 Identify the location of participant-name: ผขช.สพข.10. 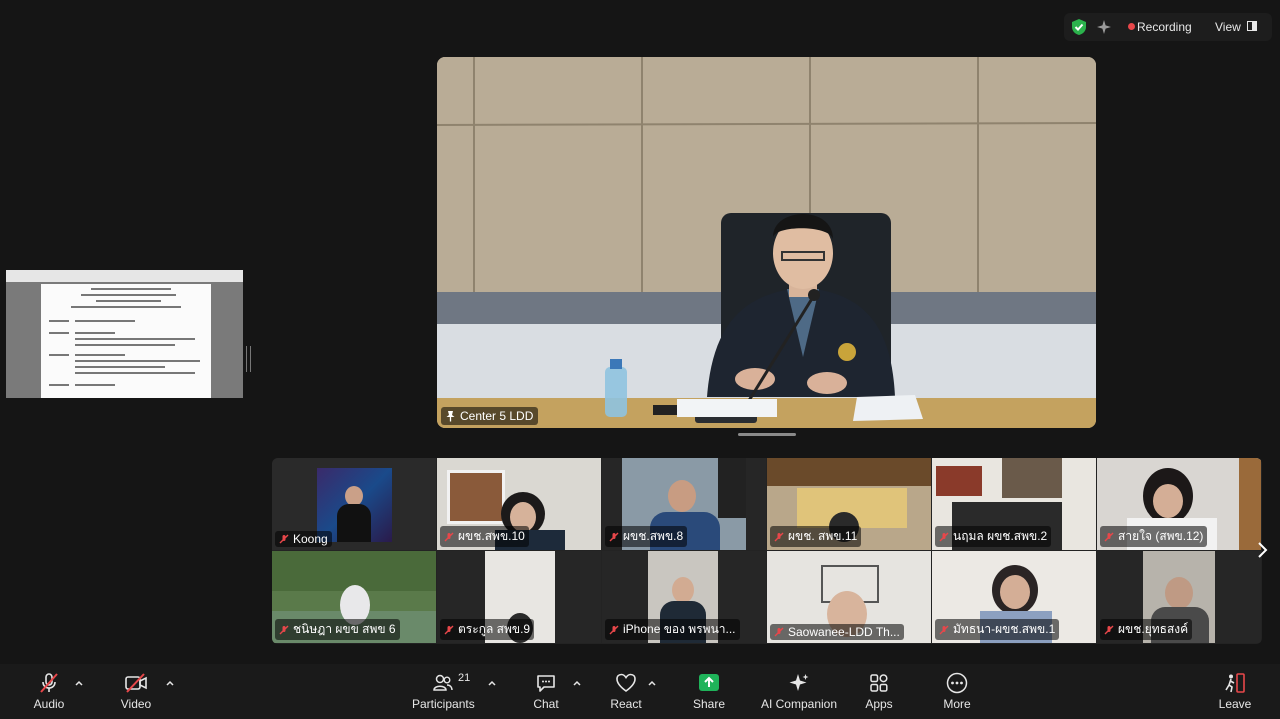
(491, 536).